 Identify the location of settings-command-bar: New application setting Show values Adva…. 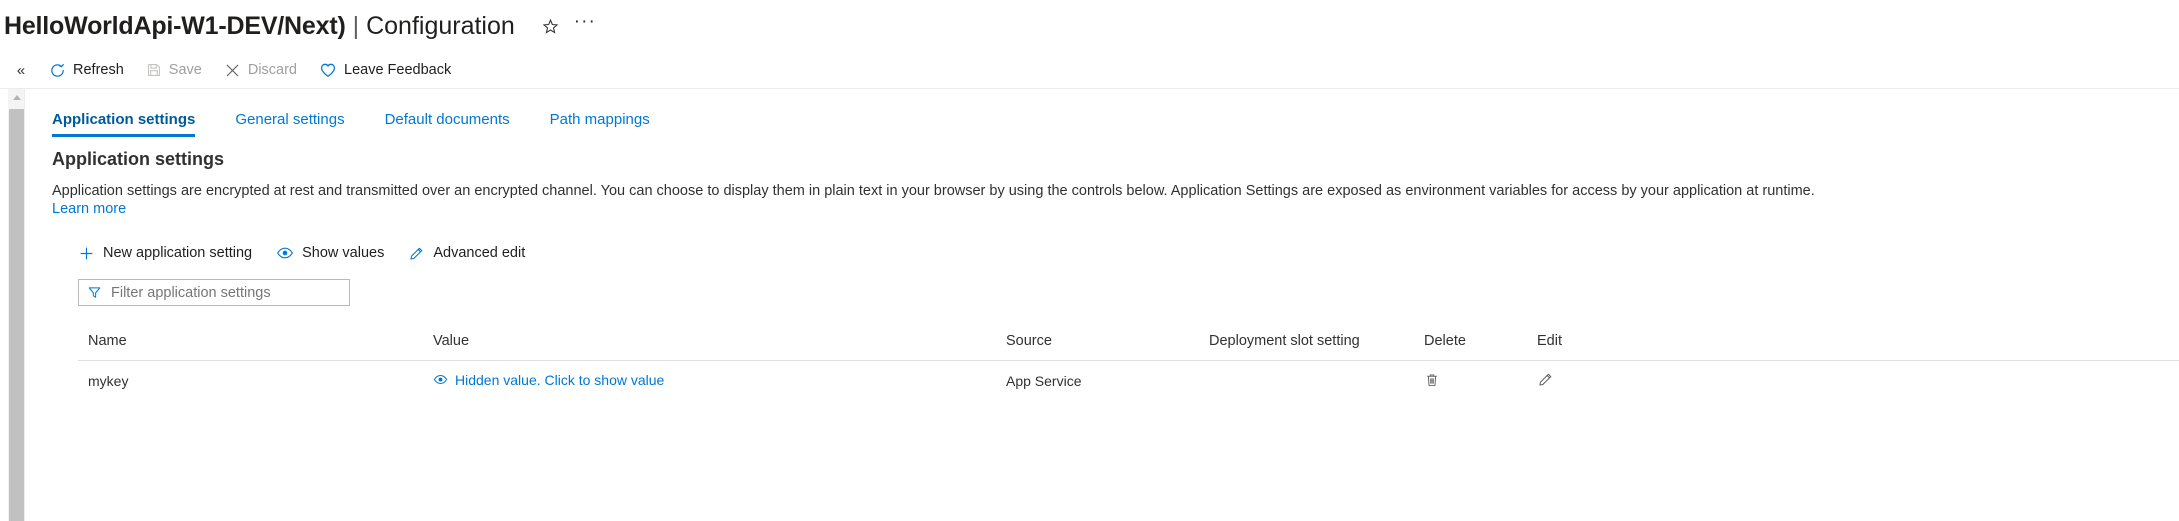
(301, 253).